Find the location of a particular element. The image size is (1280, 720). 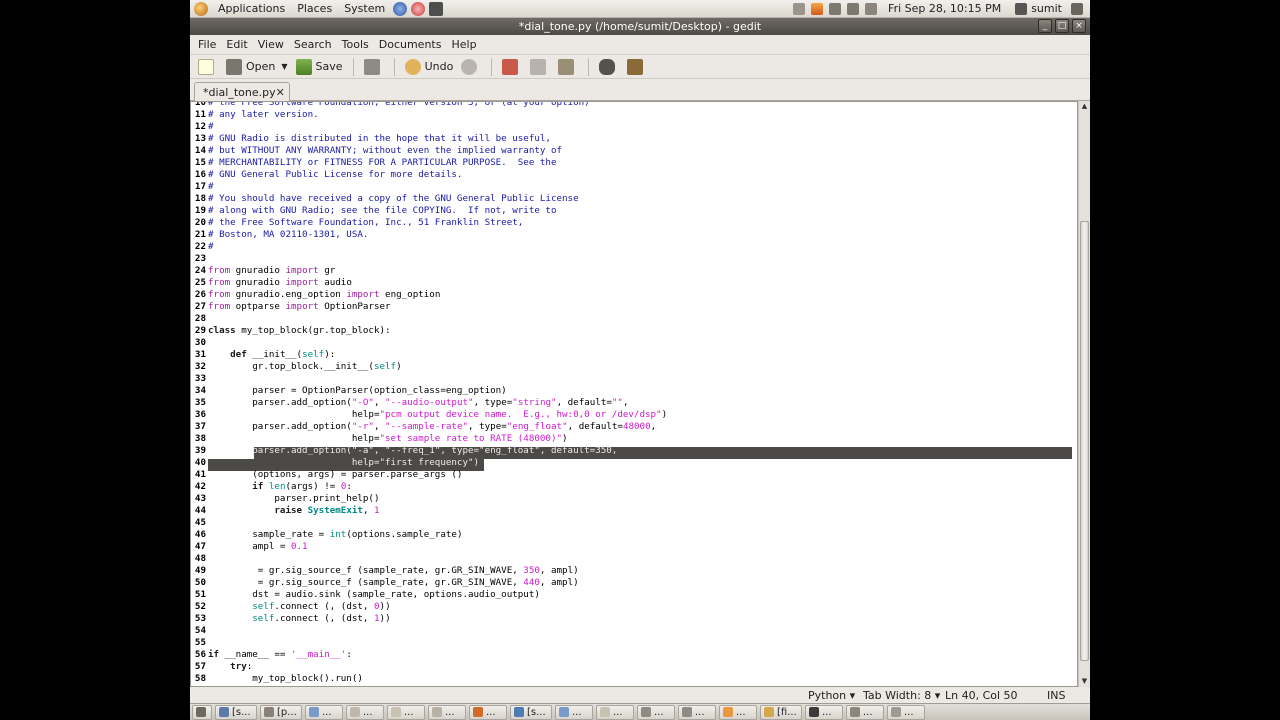

close-tab-icon: ✕ is located at coordinates (280, 92).